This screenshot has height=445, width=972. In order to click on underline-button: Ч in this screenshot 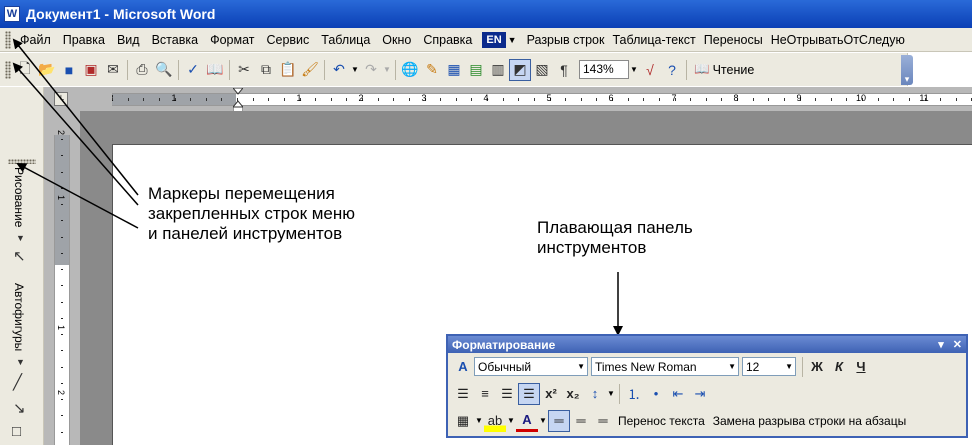, I will do `click(861, 367)`.